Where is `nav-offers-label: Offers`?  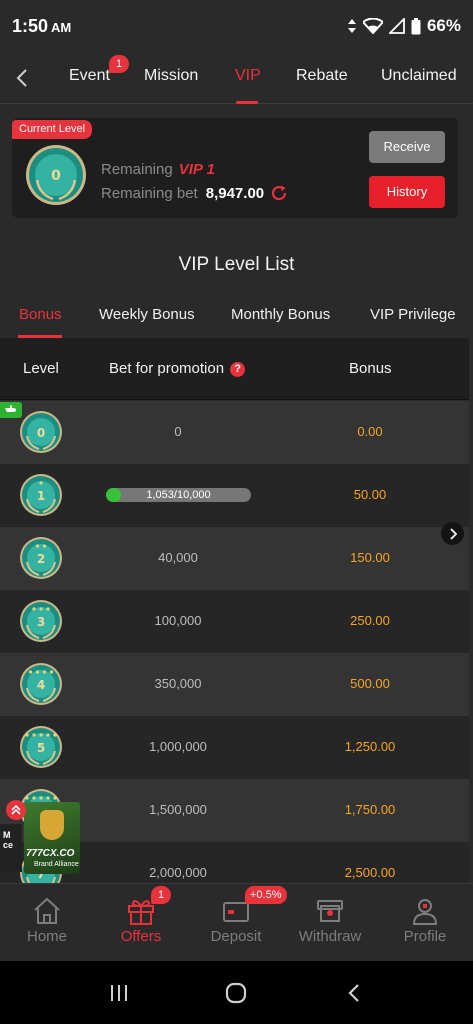 nav-offers-label: Offers is located at coordinates (141, 936).